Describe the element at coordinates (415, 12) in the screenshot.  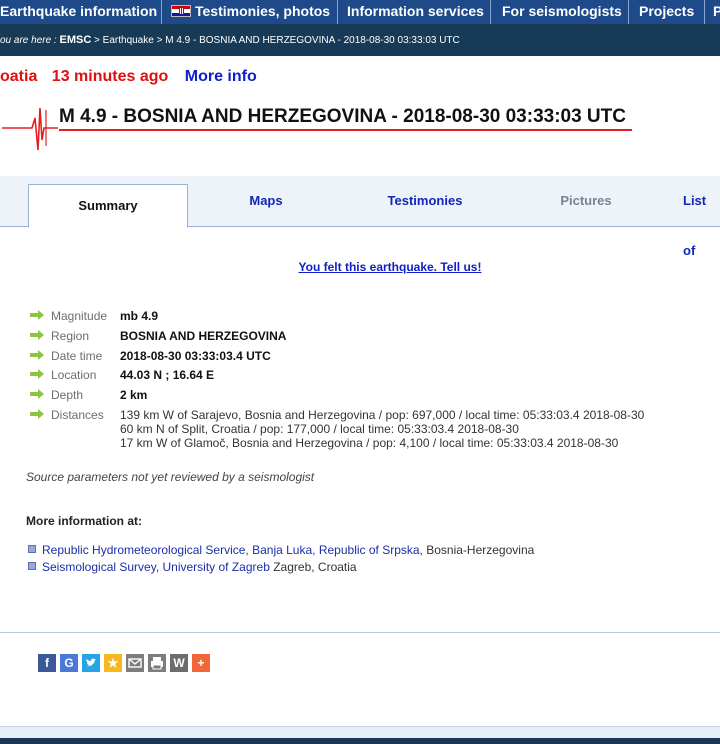
I see `nav-information-services: Information services` at that location.